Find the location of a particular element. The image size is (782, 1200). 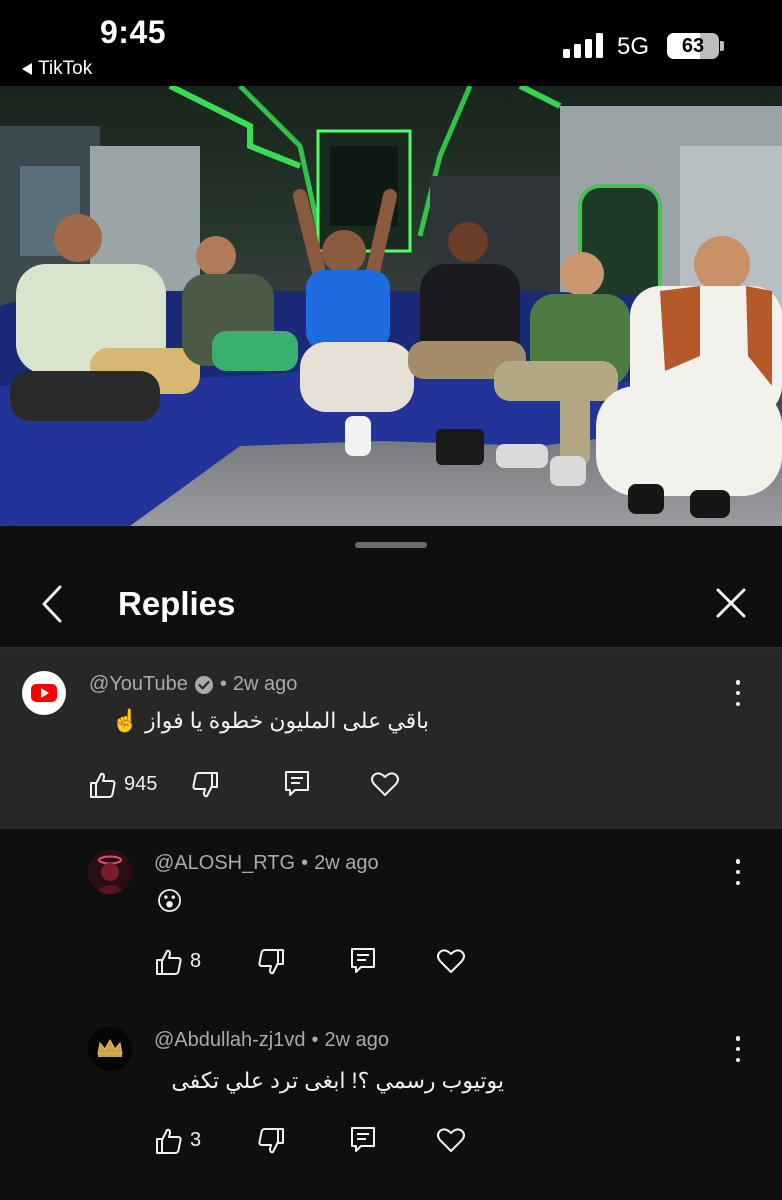

close-icon is located at coordinates (731, 603).